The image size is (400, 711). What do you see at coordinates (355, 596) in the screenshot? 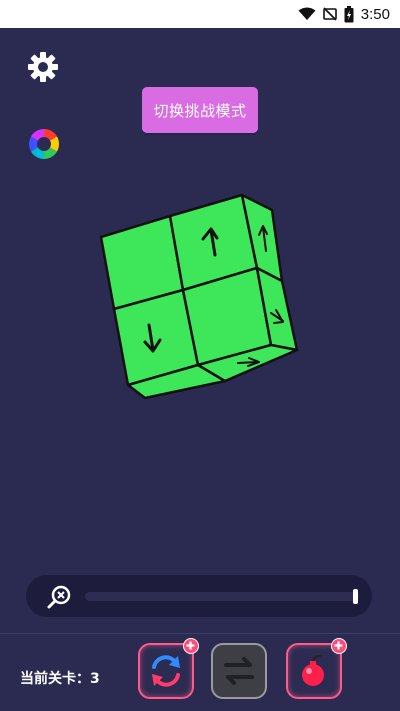
I see `zoom-slider-handle` at bounding box center [355, 596].